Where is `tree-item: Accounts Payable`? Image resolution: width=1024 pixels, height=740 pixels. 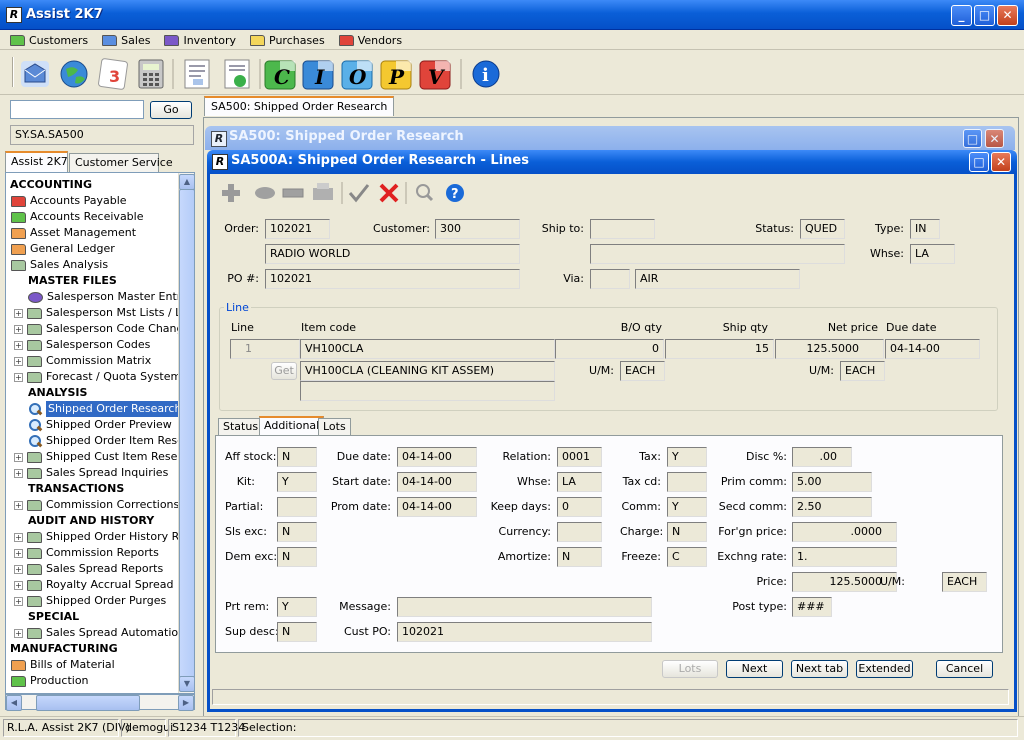 tree-item: Accounts Payable is located at coordinates (69, 201).